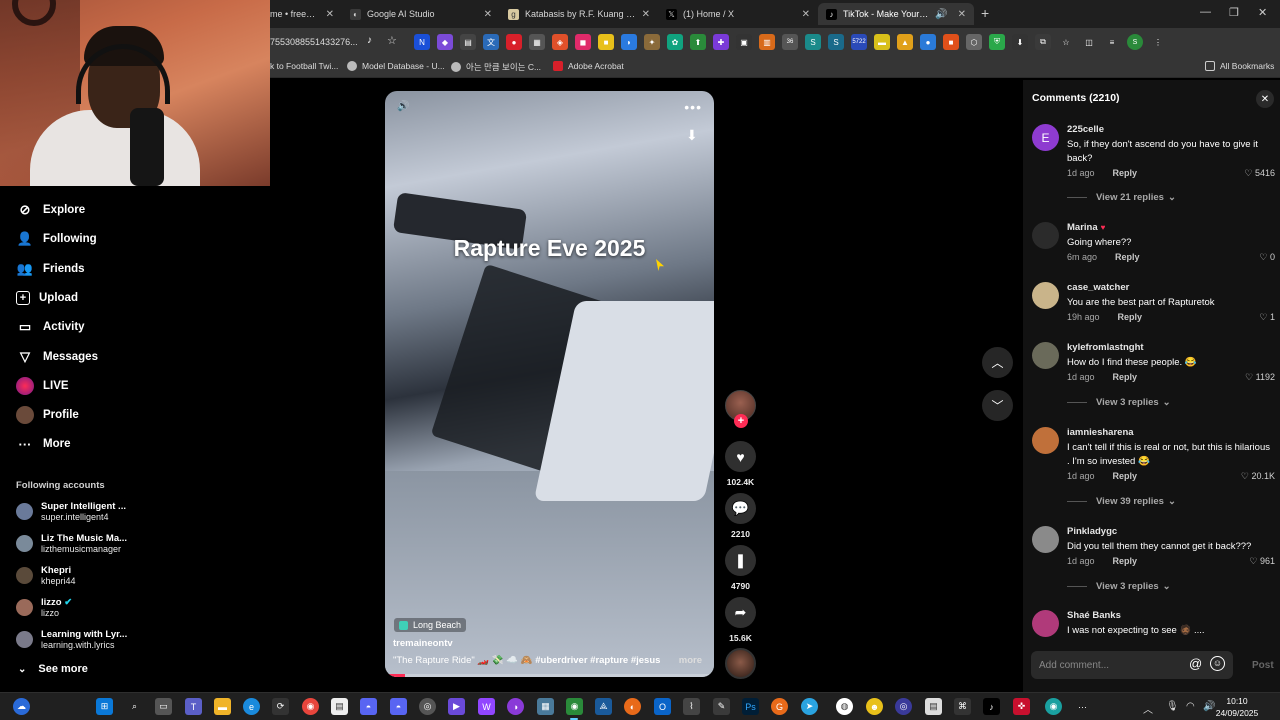 The height and width of the screenshot is (720, 1280). What do you see at coordinates (1158, 42) in the screenshot?
I see `kebab-menu-icon: ⋮` at bounding box center [1158, 42].